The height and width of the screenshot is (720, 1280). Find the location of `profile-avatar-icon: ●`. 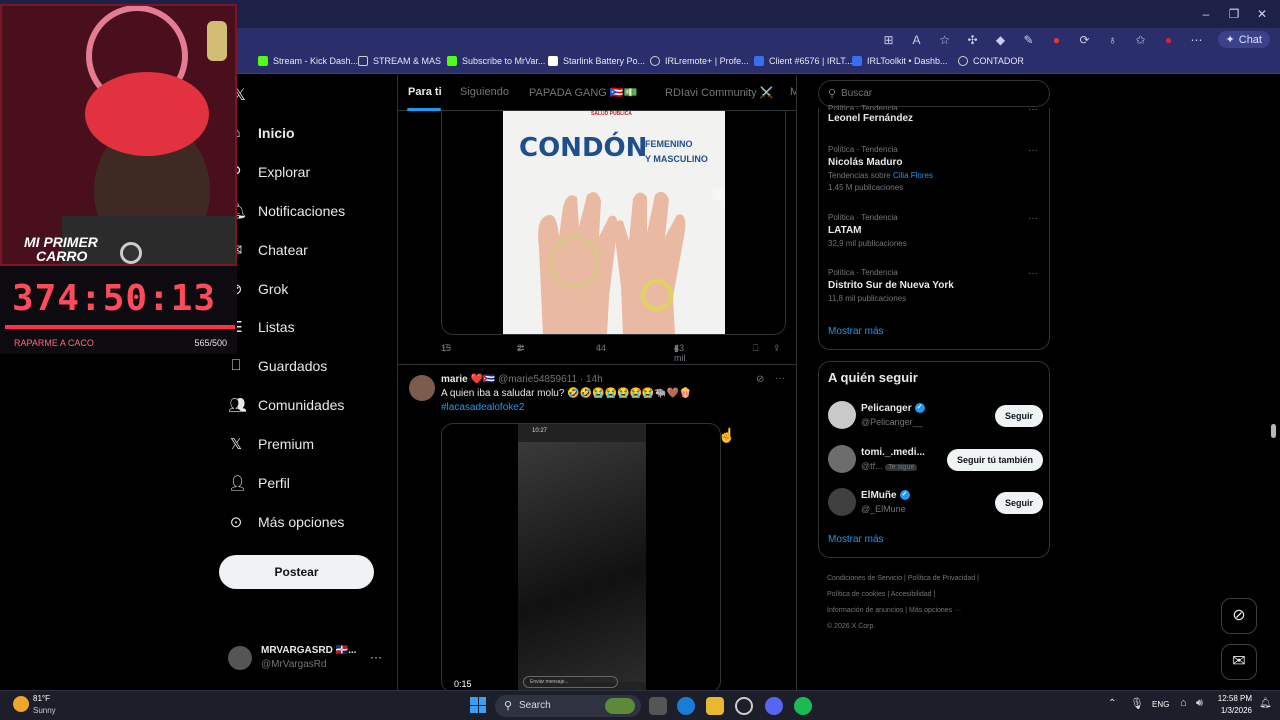

profile-avatar-icon: ● is located at coordinates (1169, 40).